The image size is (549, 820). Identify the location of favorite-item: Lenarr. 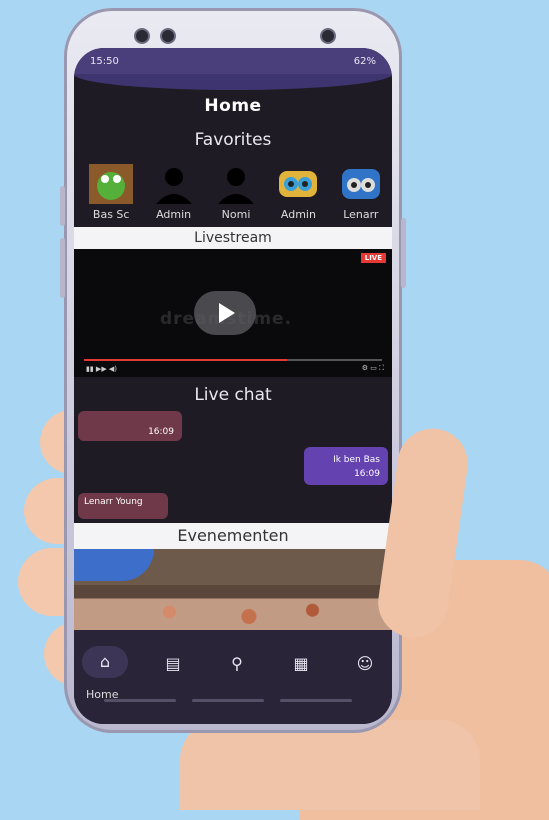
(361, 192).